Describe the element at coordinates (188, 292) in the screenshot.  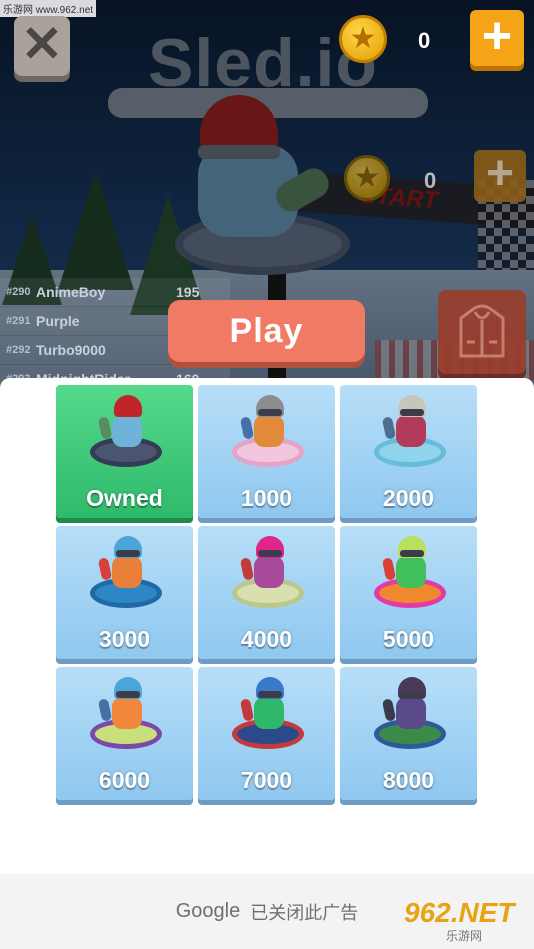
I see `leaderboard-score: 195` at that location.